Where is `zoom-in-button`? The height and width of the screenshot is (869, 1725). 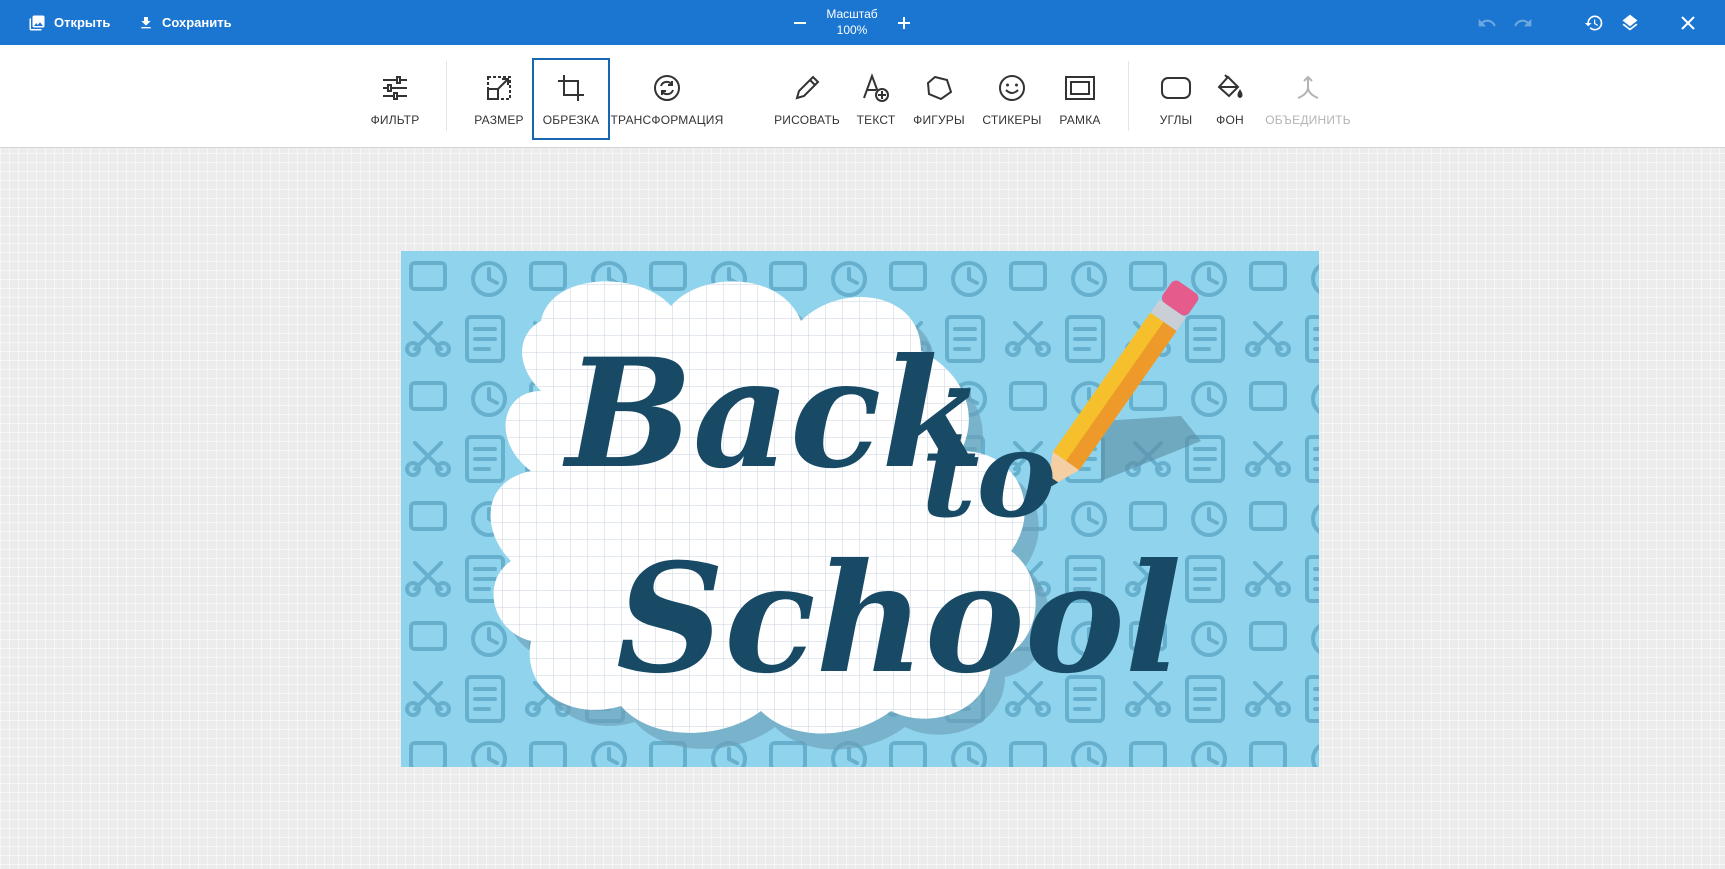
zoom-in-button is located at coordinates (904, 22).